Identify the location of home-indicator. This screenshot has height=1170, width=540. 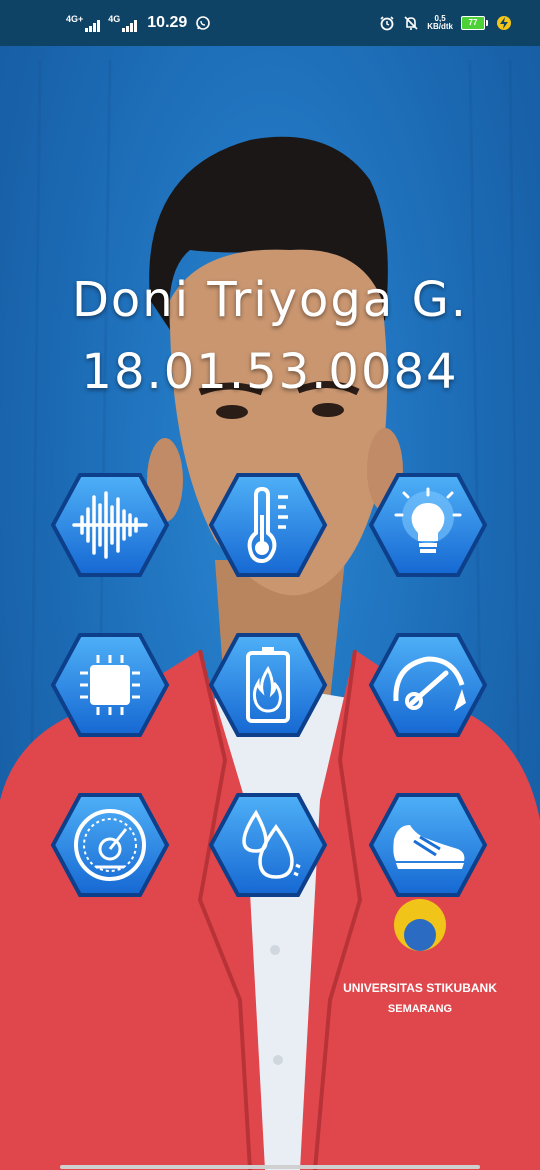
(270, 1167).